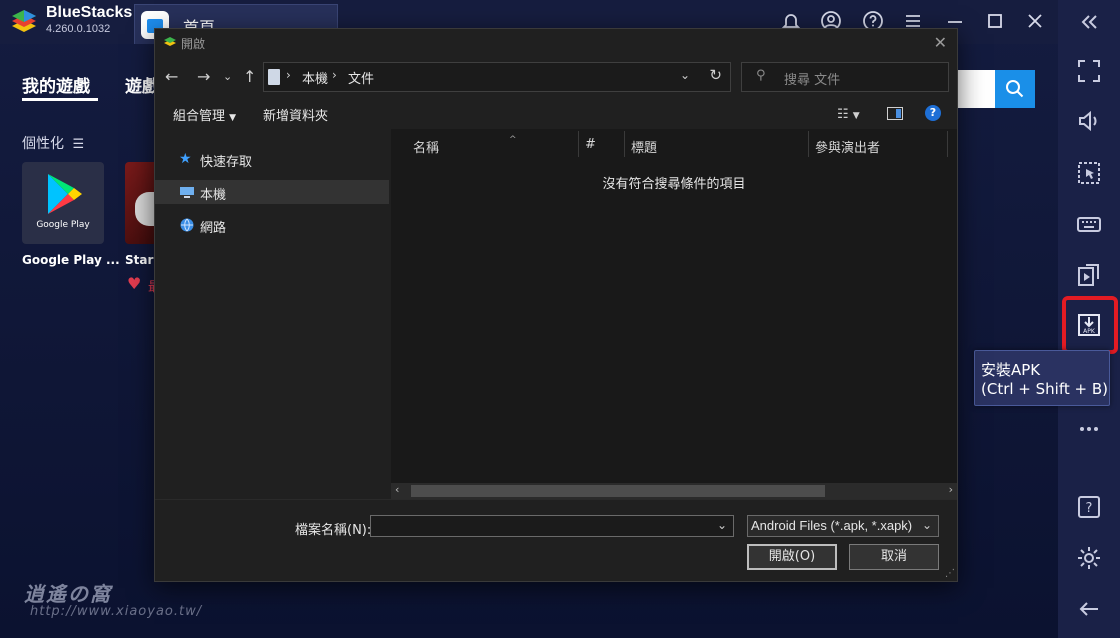  What do you see at coordinates (134, 283) in the screenshot?
I see `heart-icon: ♥` at bounding box center [134, 283].